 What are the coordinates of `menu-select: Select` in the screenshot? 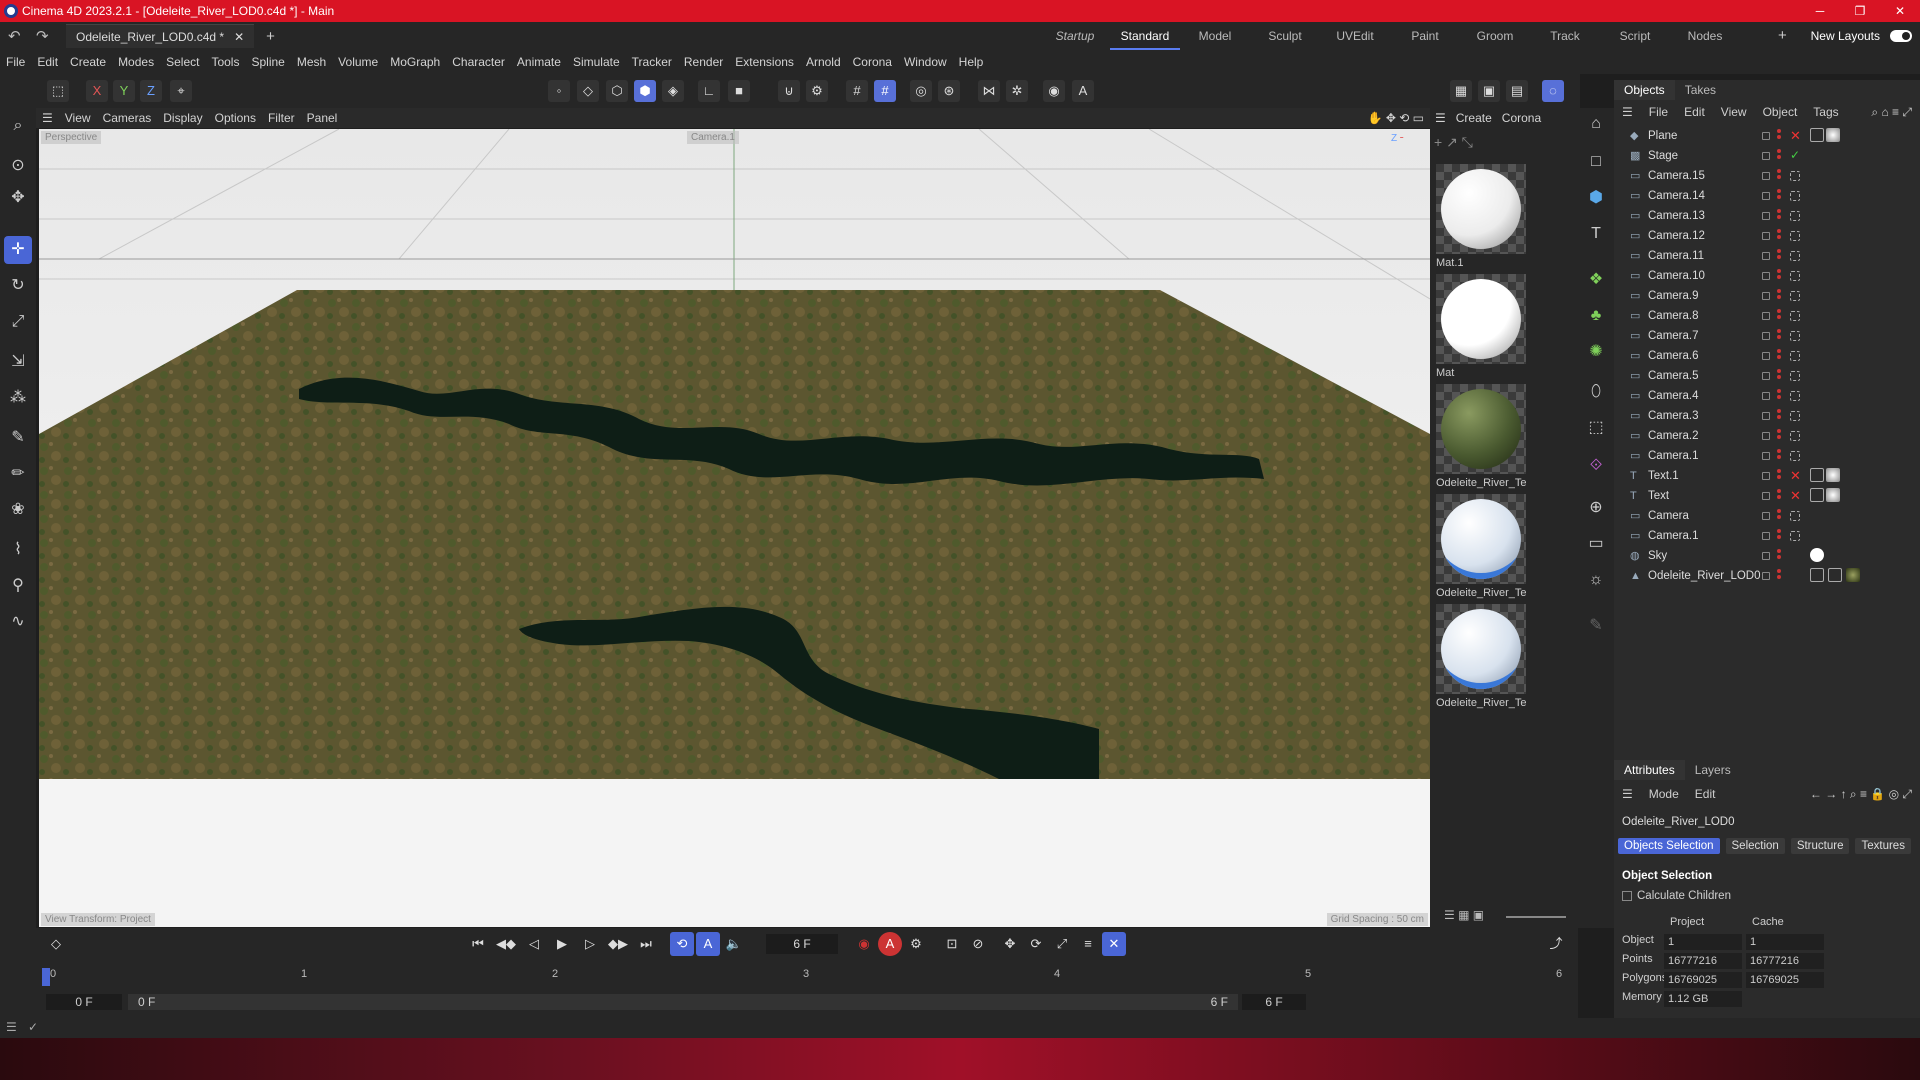 It's located at (182, 62).